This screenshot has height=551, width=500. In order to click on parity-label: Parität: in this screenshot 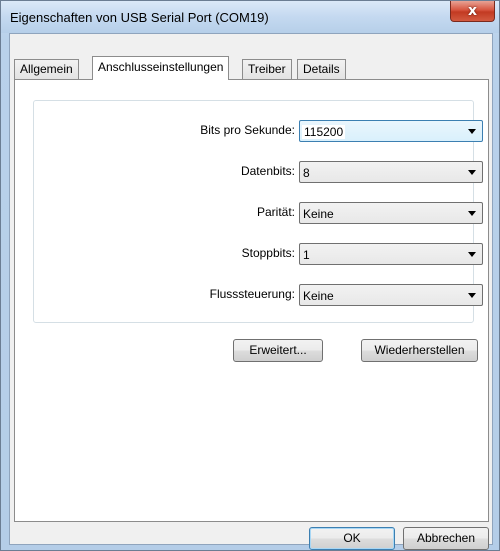, I will do `click(275, 212)`.